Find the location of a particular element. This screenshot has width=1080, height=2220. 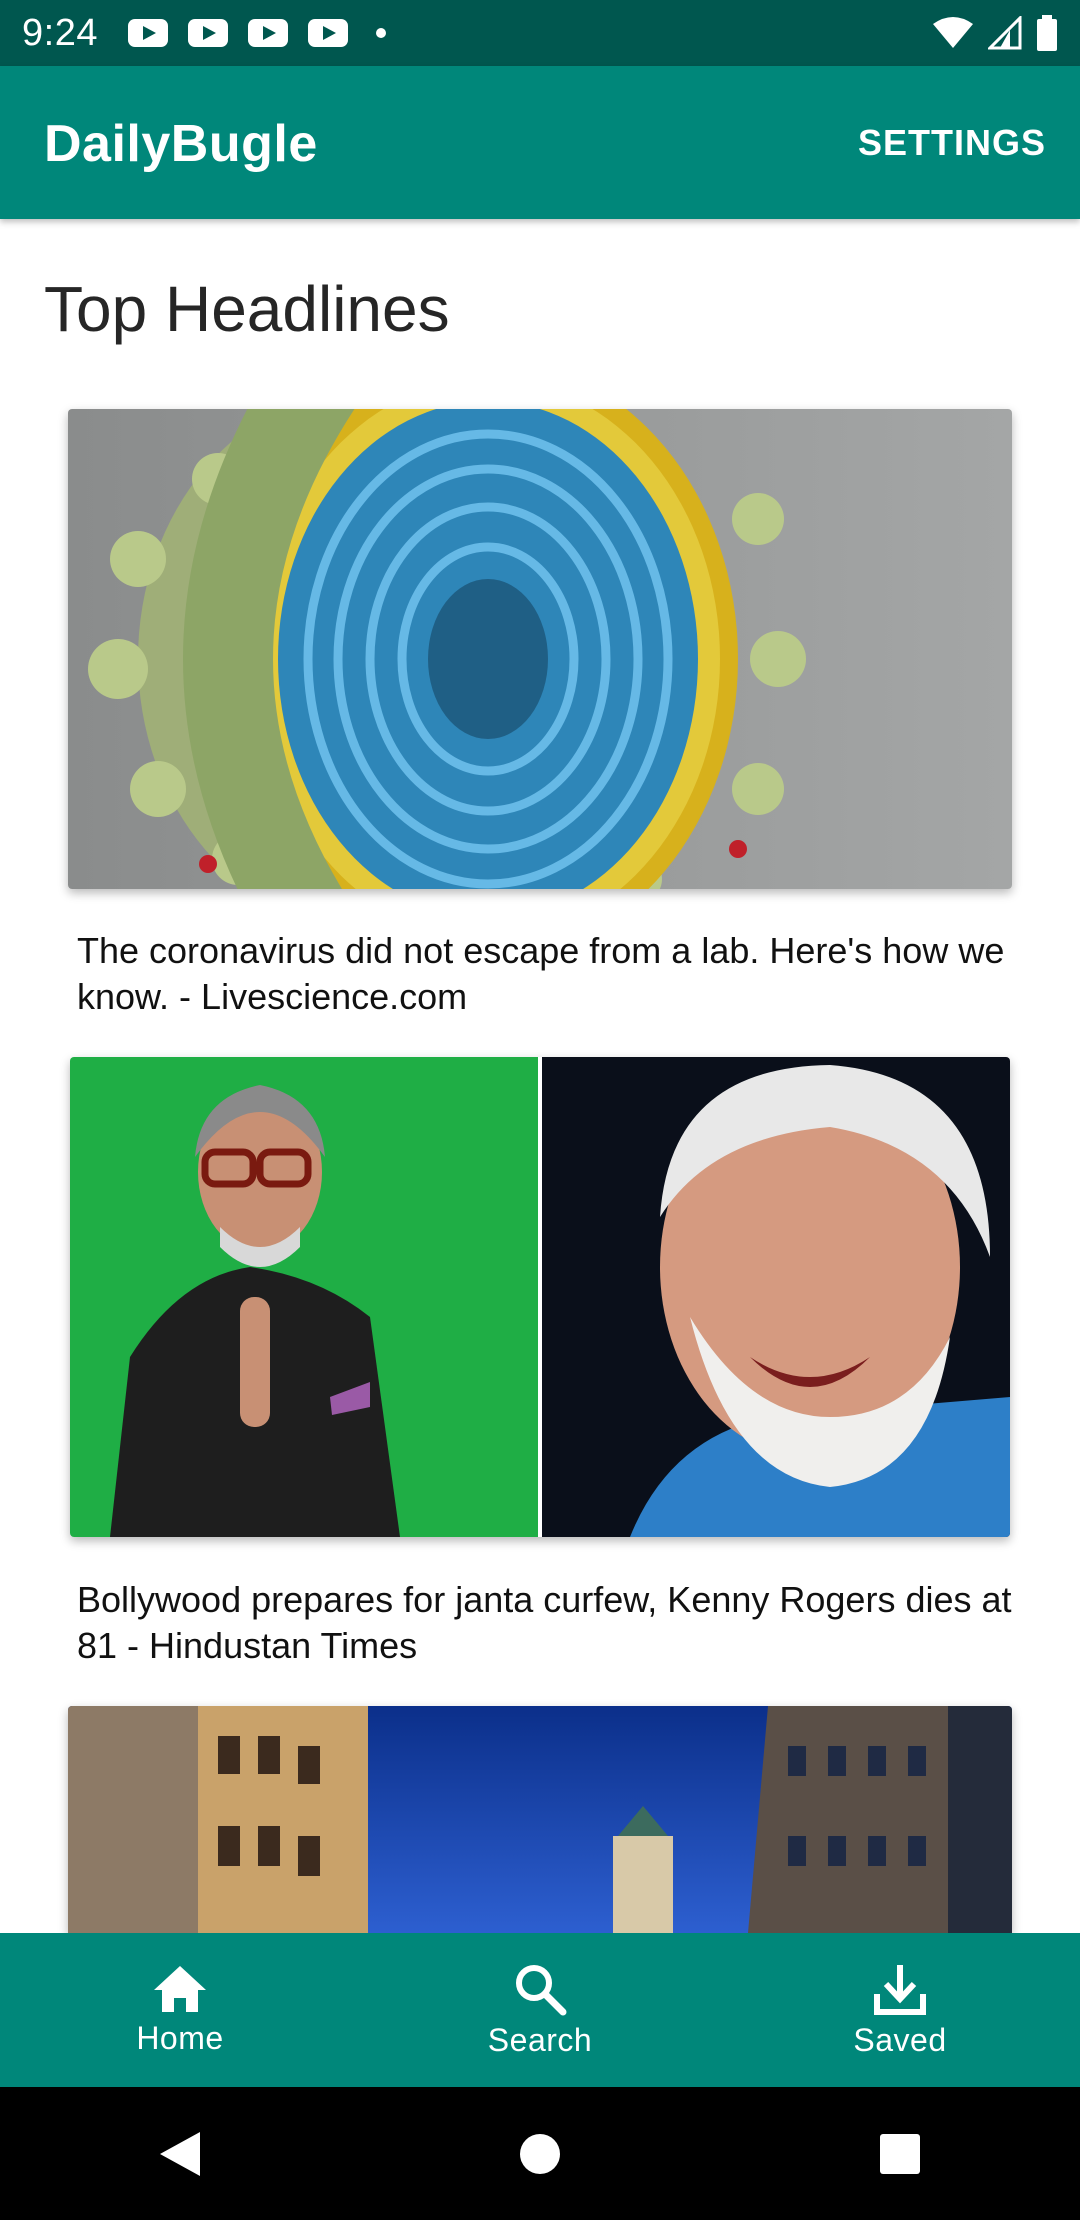

recents-square-icon is located at coordinates (900, 2153).